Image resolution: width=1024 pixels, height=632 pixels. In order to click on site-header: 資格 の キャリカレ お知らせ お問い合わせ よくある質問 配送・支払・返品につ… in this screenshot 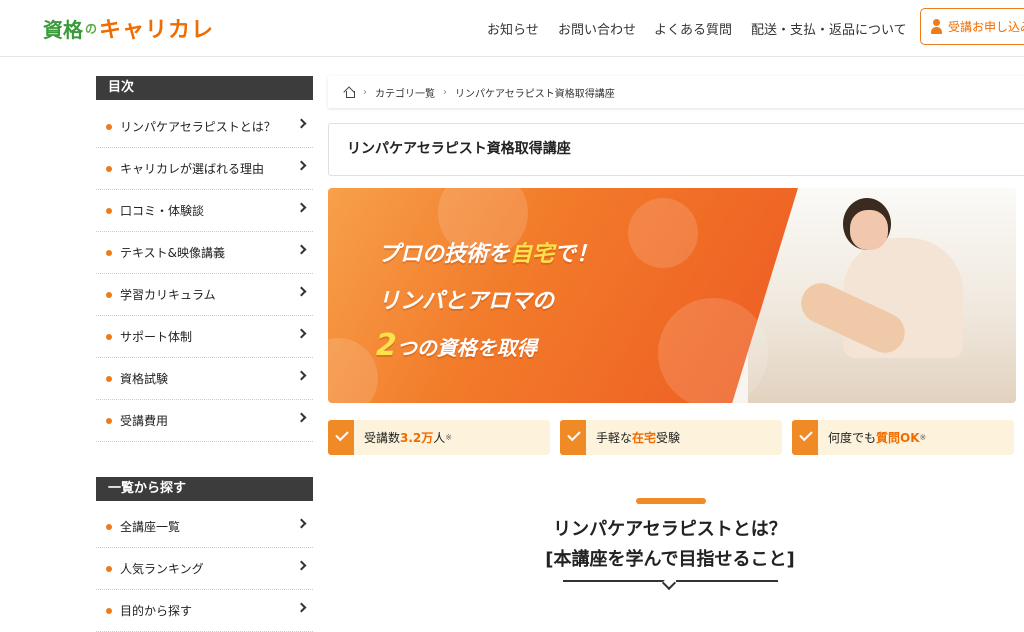, I will do `click(512, 28)`.